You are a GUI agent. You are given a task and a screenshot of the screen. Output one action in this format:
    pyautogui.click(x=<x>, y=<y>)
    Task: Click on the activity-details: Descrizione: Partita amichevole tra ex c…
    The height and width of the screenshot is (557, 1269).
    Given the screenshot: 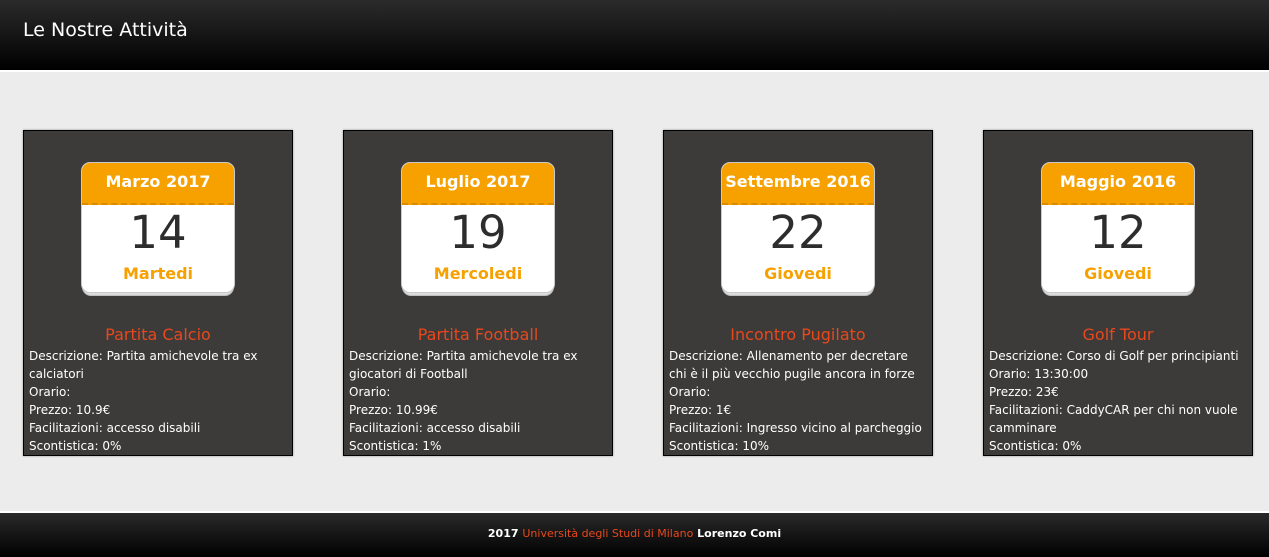 What is the action you would take?
    pyautogui.click(x=158, y=401)
    